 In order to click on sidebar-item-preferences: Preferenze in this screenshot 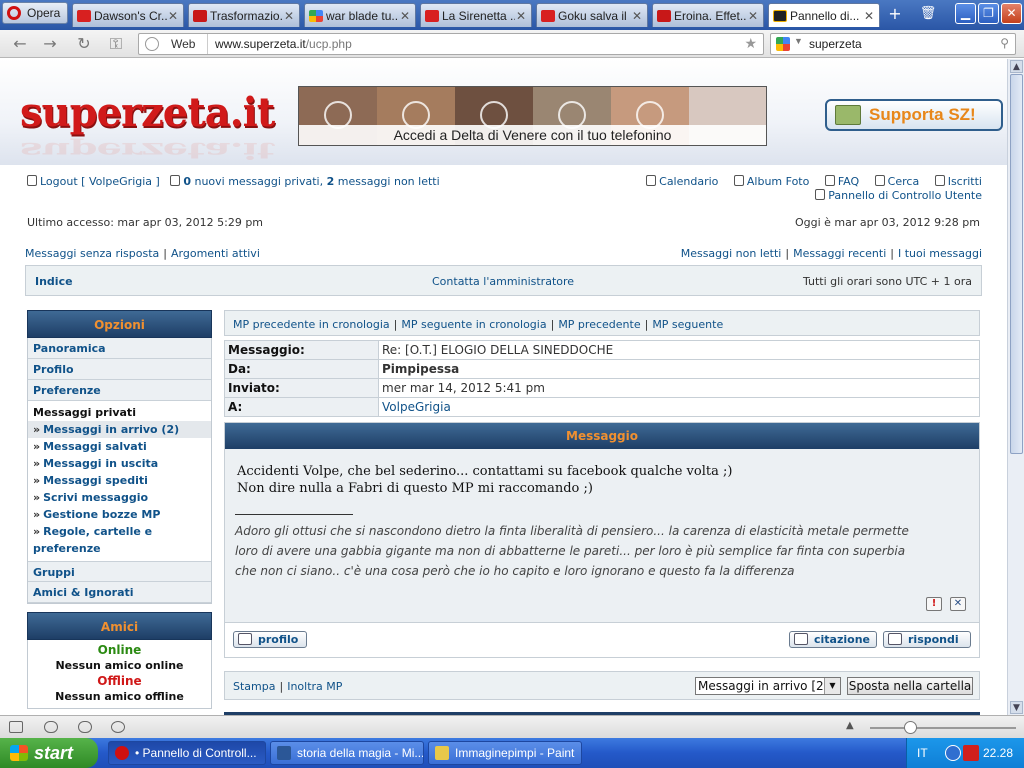, I will do `click(119, 390)`.